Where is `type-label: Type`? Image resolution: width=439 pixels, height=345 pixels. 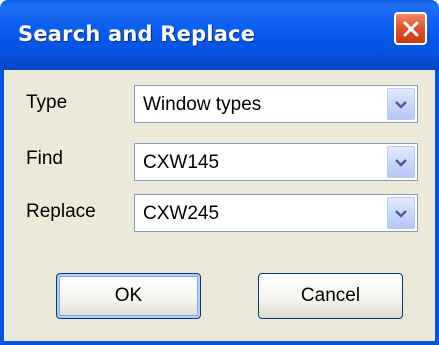 type-label: Type is located at coordinates (47, 102).